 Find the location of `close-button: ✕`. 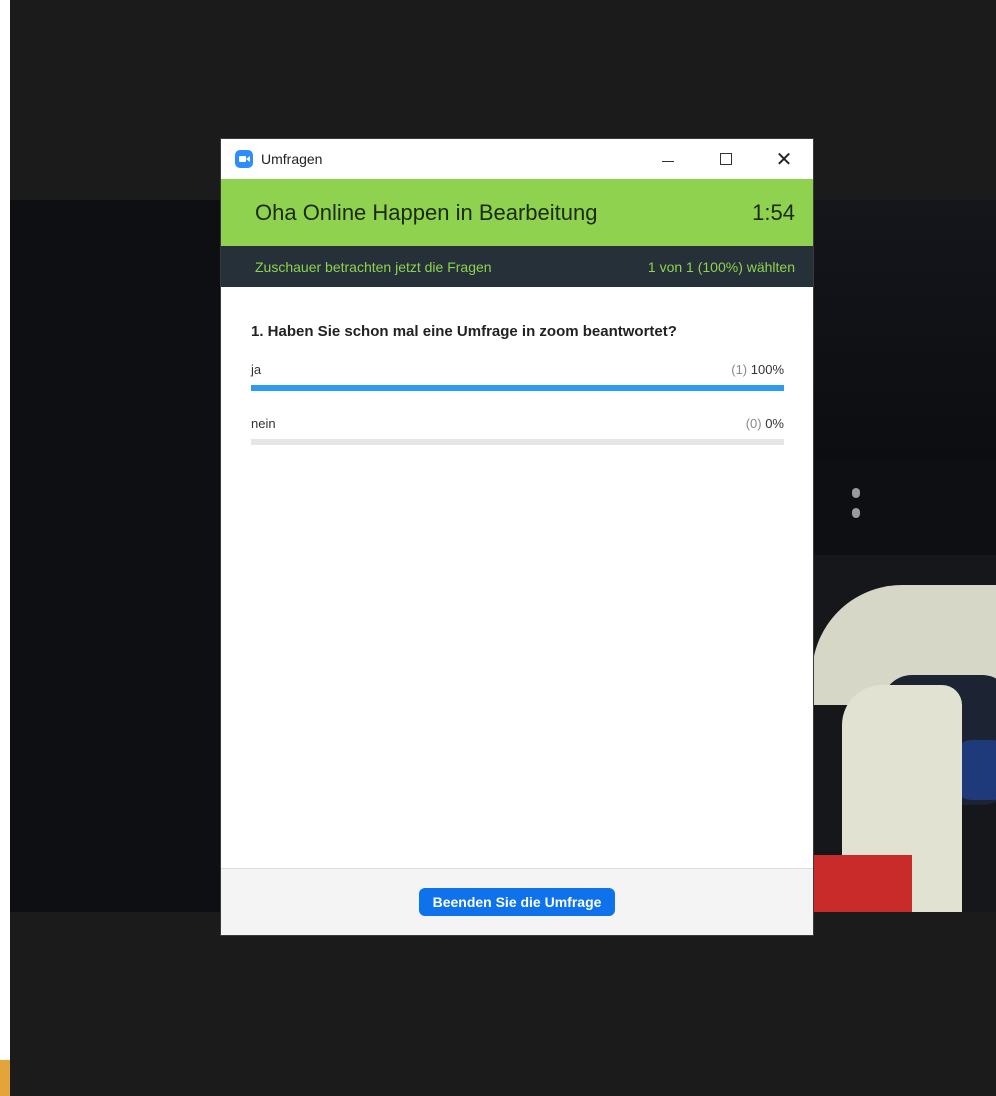

close-button: ✕ is located at coordinates (784, 159).